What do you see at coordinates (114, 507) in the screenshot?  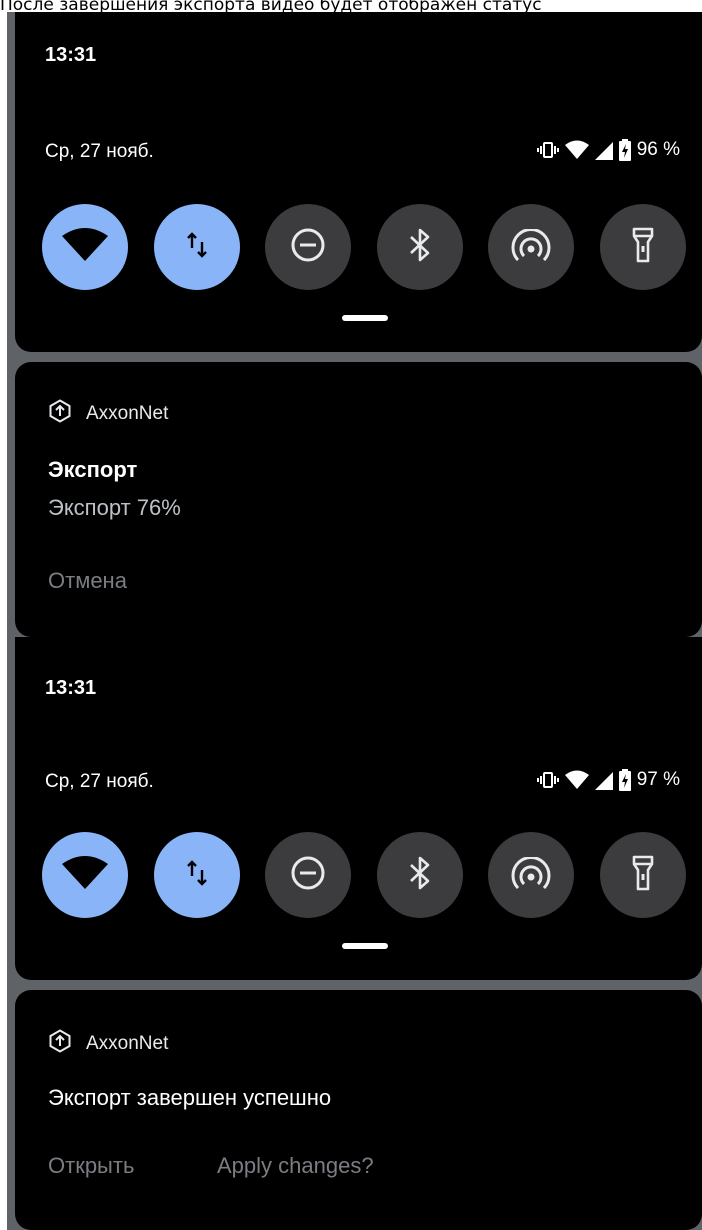 I see `notification-text: Экспорт 76%` at bounding box center [114, 507].